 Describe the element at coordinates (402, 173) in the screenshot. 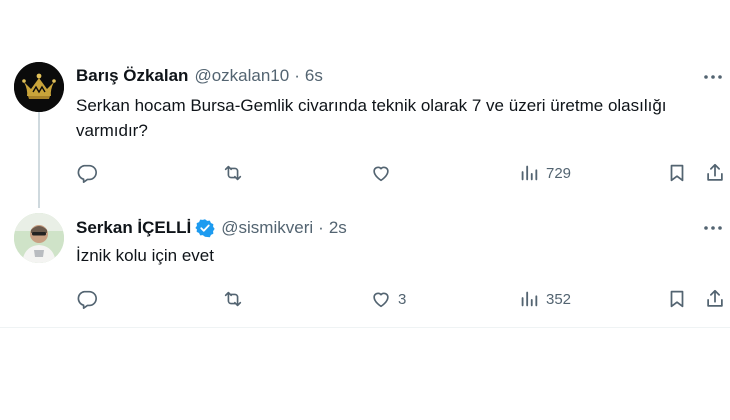

I see `tweet-actions: 729` at that location.